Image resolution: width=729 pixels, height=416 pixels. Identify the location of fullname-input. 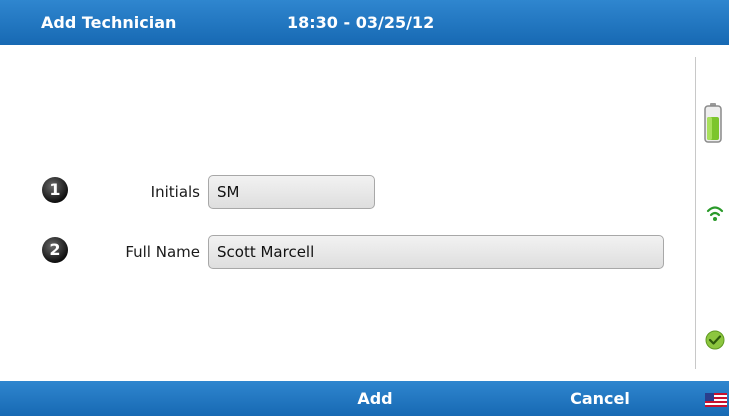
(436, 252).